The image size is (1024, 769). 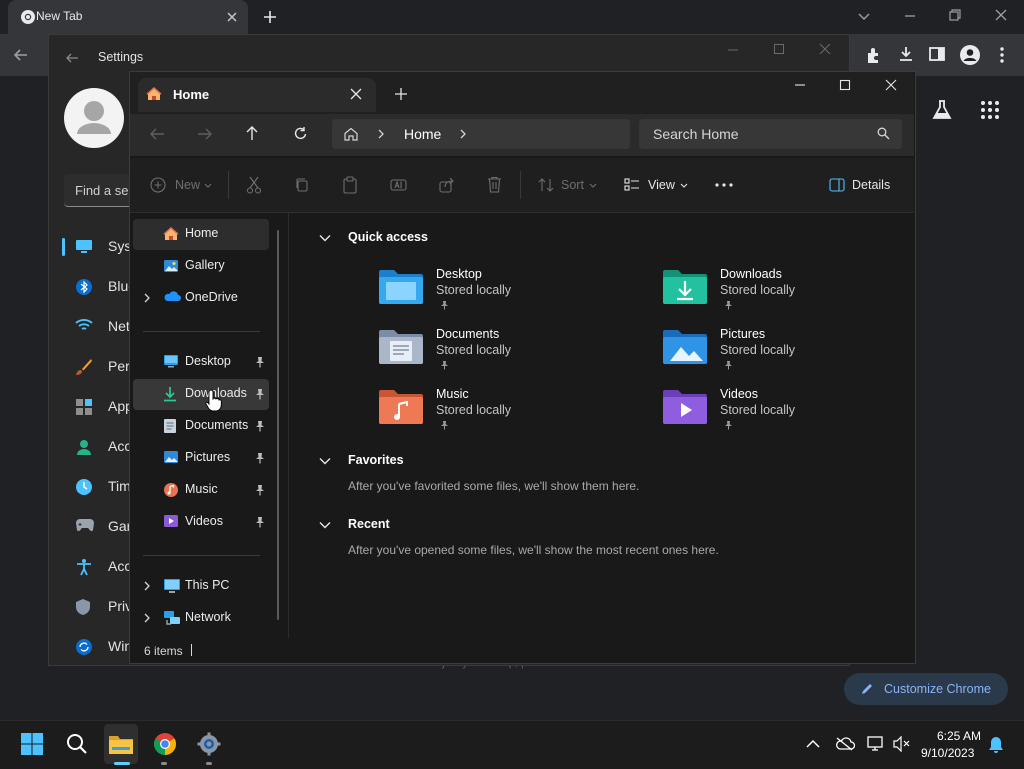 I want to click on chrome-taskbar-icon, so click(x=165, y=744).